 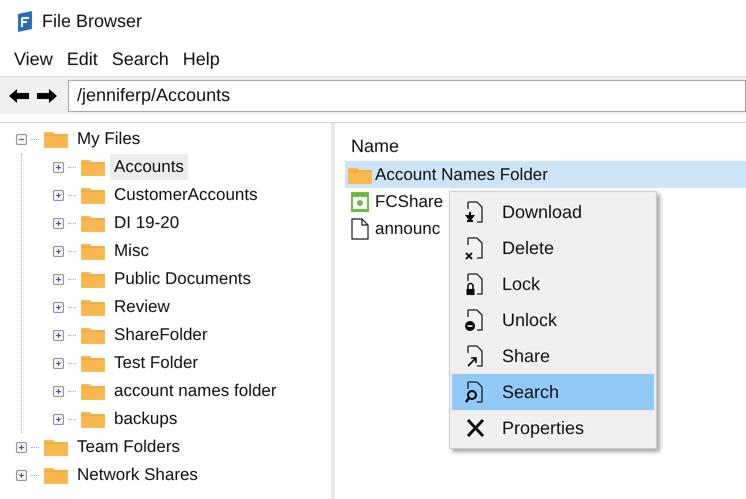 I want to click on file-name: announc, so click(x=407, y=229).